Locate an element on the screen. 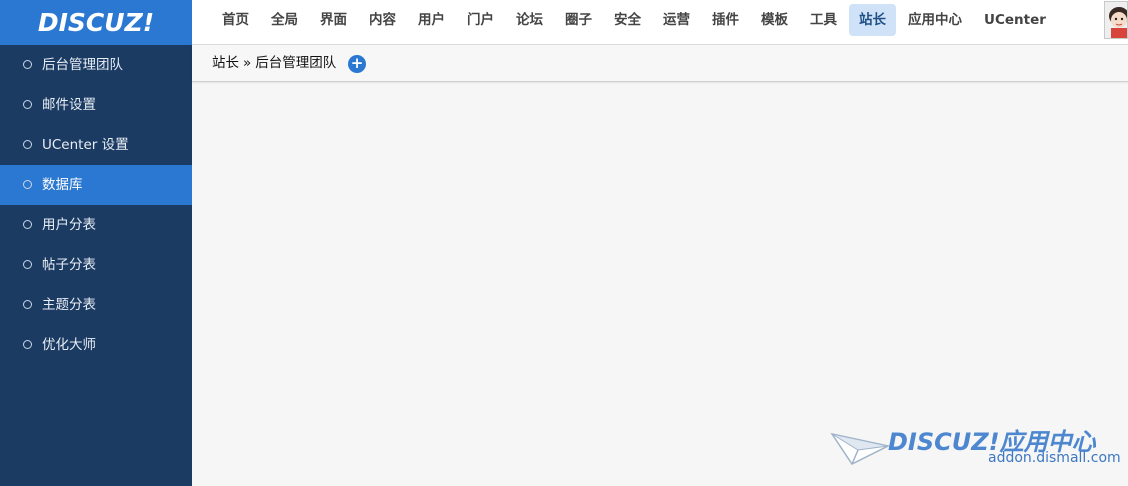 The height and width of the screenshot is (486, 1128). nav-item-content: 内容 is located at coordinates (382, 20).